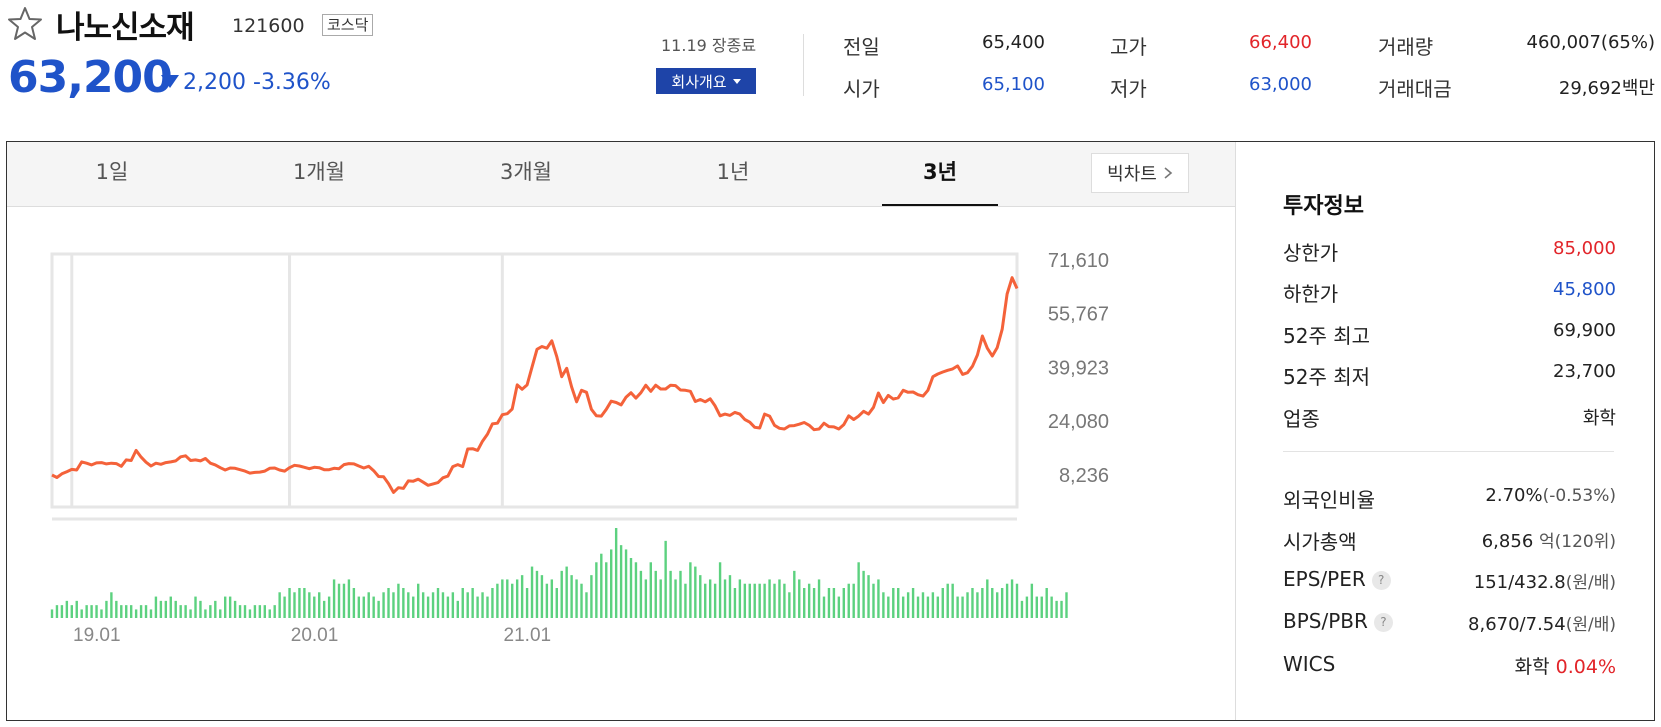  Describe the element at coordinates (1323, 206) in the screenshot. I see `investment-info-title: 투자정보` at that location.